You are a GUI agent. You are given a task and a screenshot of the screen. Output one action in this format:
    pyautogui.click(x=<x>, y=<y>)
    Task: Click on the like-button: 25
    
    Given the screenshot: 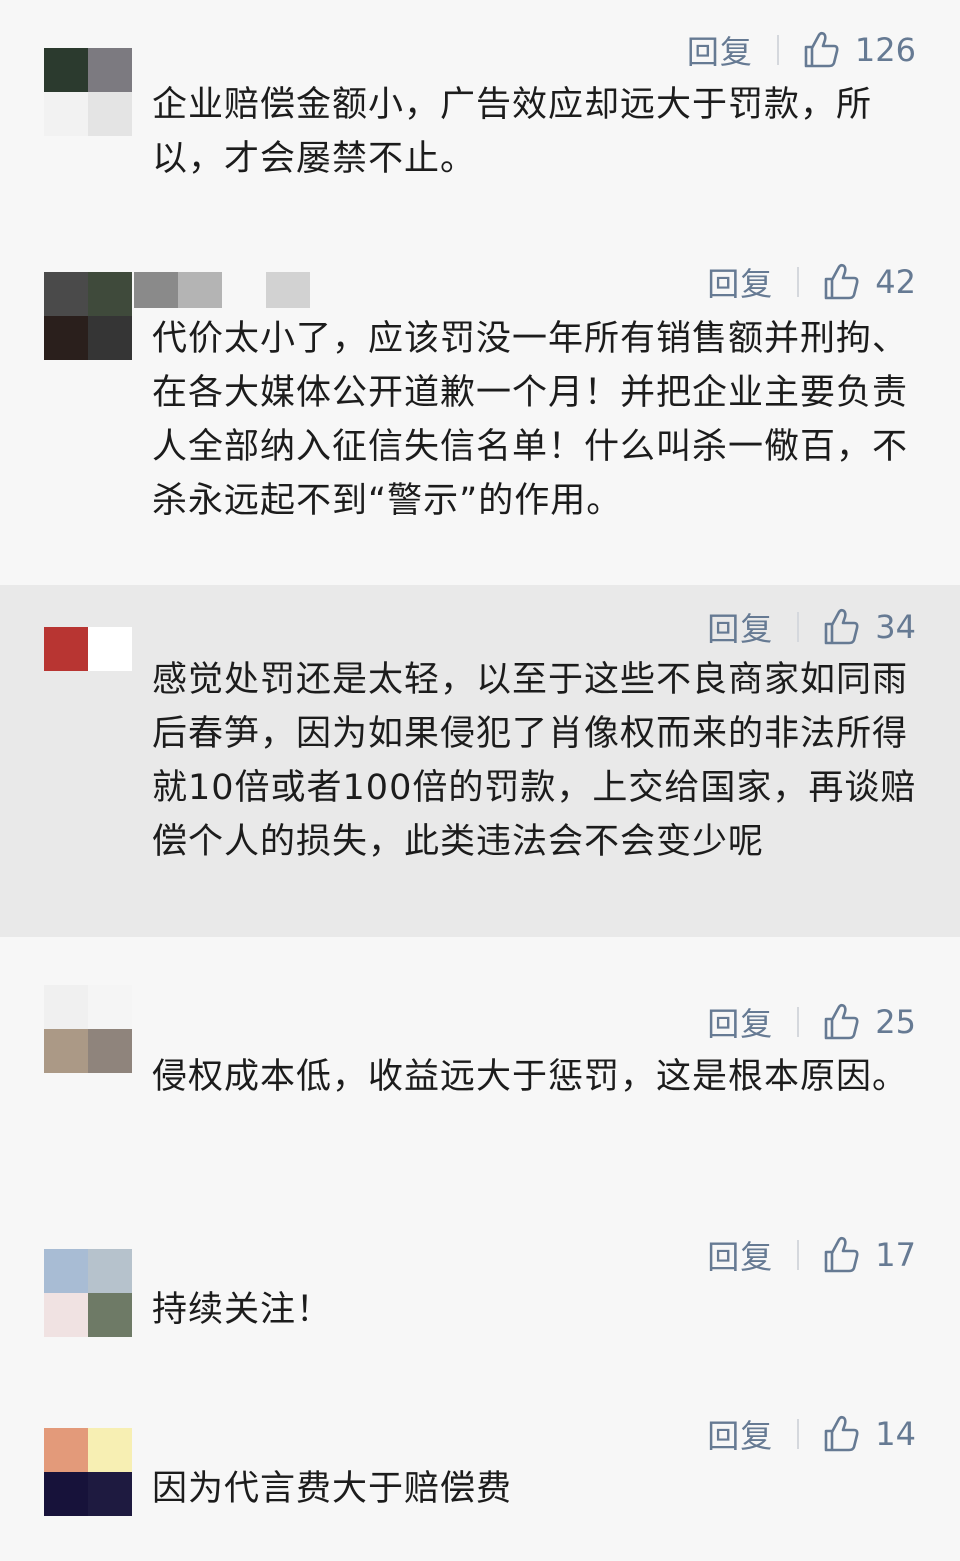 What is the action you would take?
    pyautogui.click(x=868, y=1022)
    